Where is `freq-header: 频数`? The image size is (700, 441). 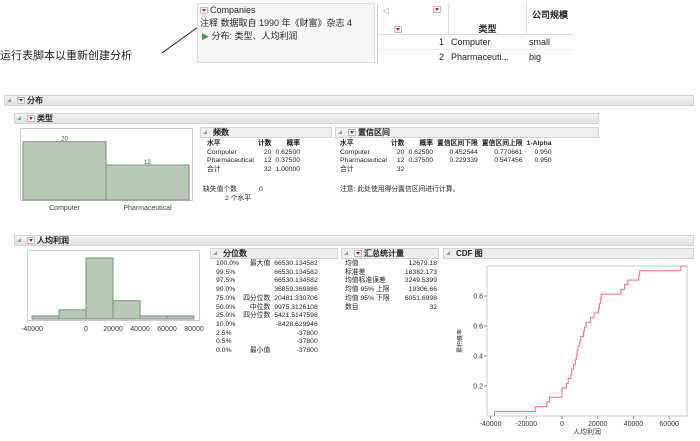
freq-header: 频数 is located at coordinates (266, 132).